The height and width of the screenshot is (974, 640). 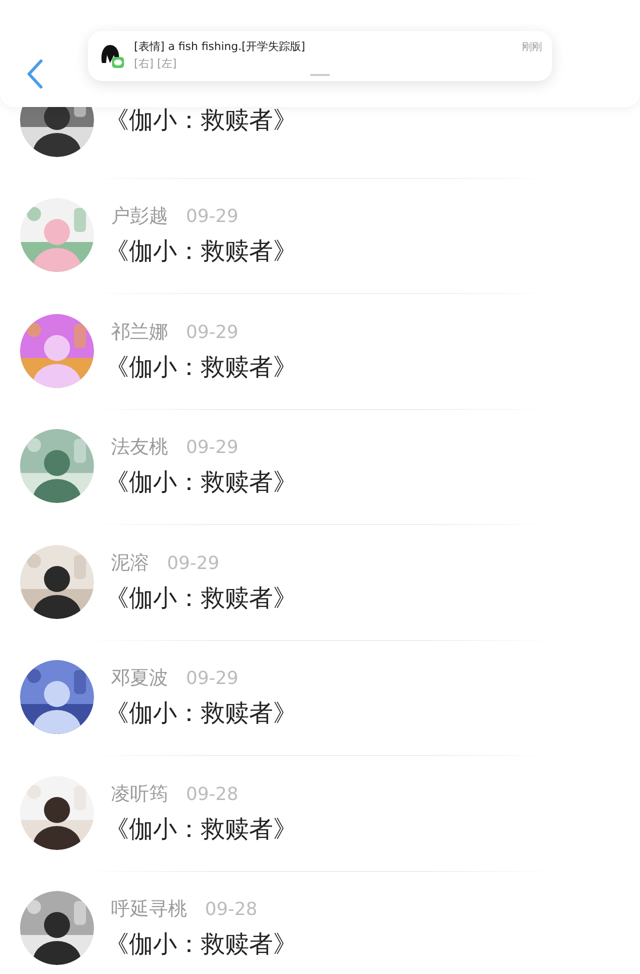 What do you see at coordinates (35, 74) in the screenshot?
I see `back-icon` at bounding box center [35, 74].